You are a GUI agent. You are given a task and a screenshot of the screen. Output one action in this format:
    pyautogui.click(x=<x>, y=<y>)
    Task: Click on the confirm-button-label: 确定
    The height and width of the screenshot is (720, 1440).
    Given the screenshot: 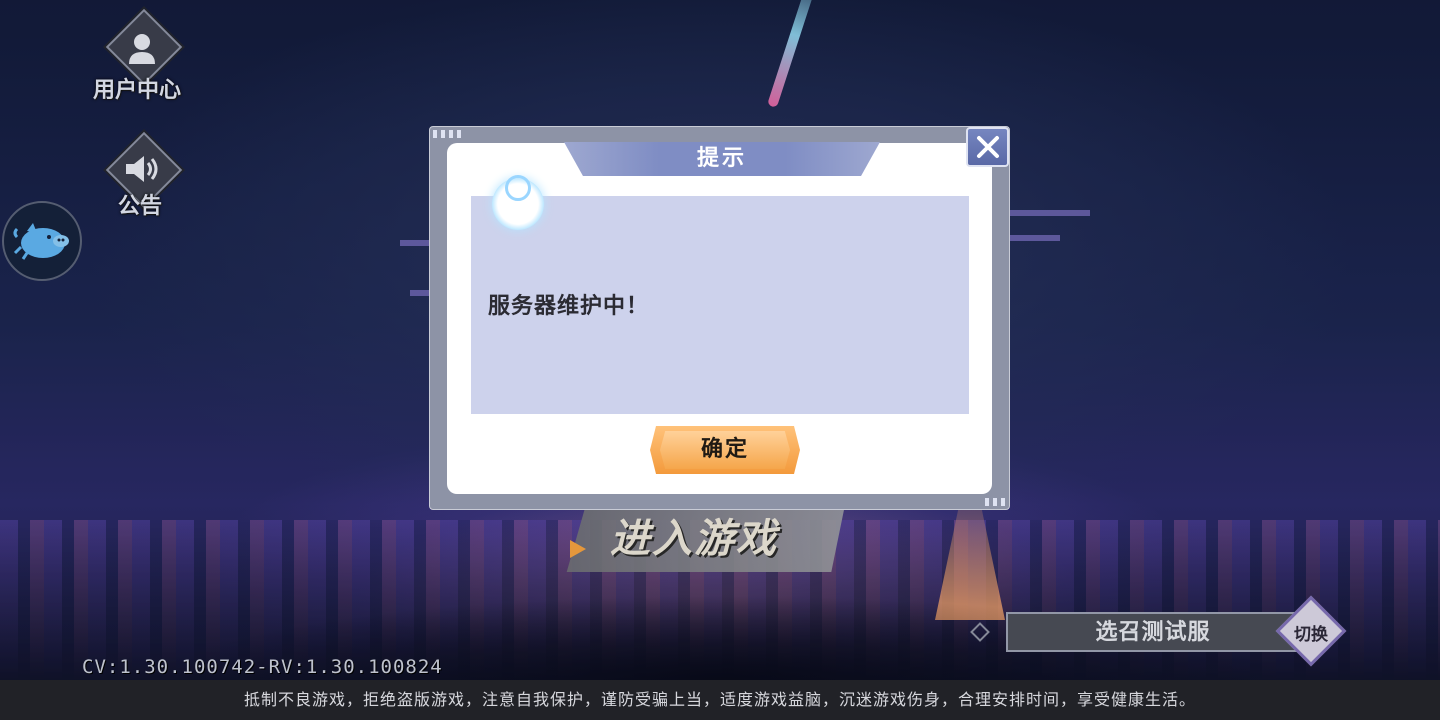 What is the action you would take?
    pyautogui.click(x=724, y=449)
    